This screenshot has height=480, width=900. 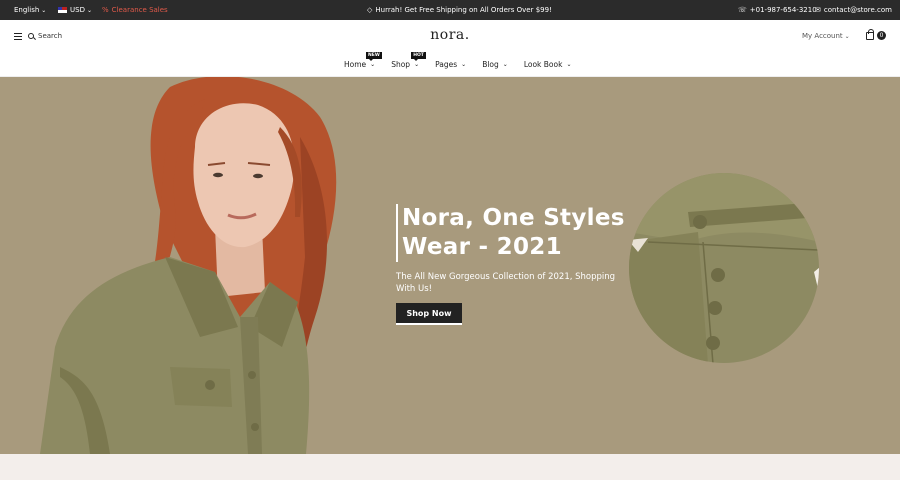 I want to click on hero-title-line-2: Wear - 2021, so click(x=482, y=247).